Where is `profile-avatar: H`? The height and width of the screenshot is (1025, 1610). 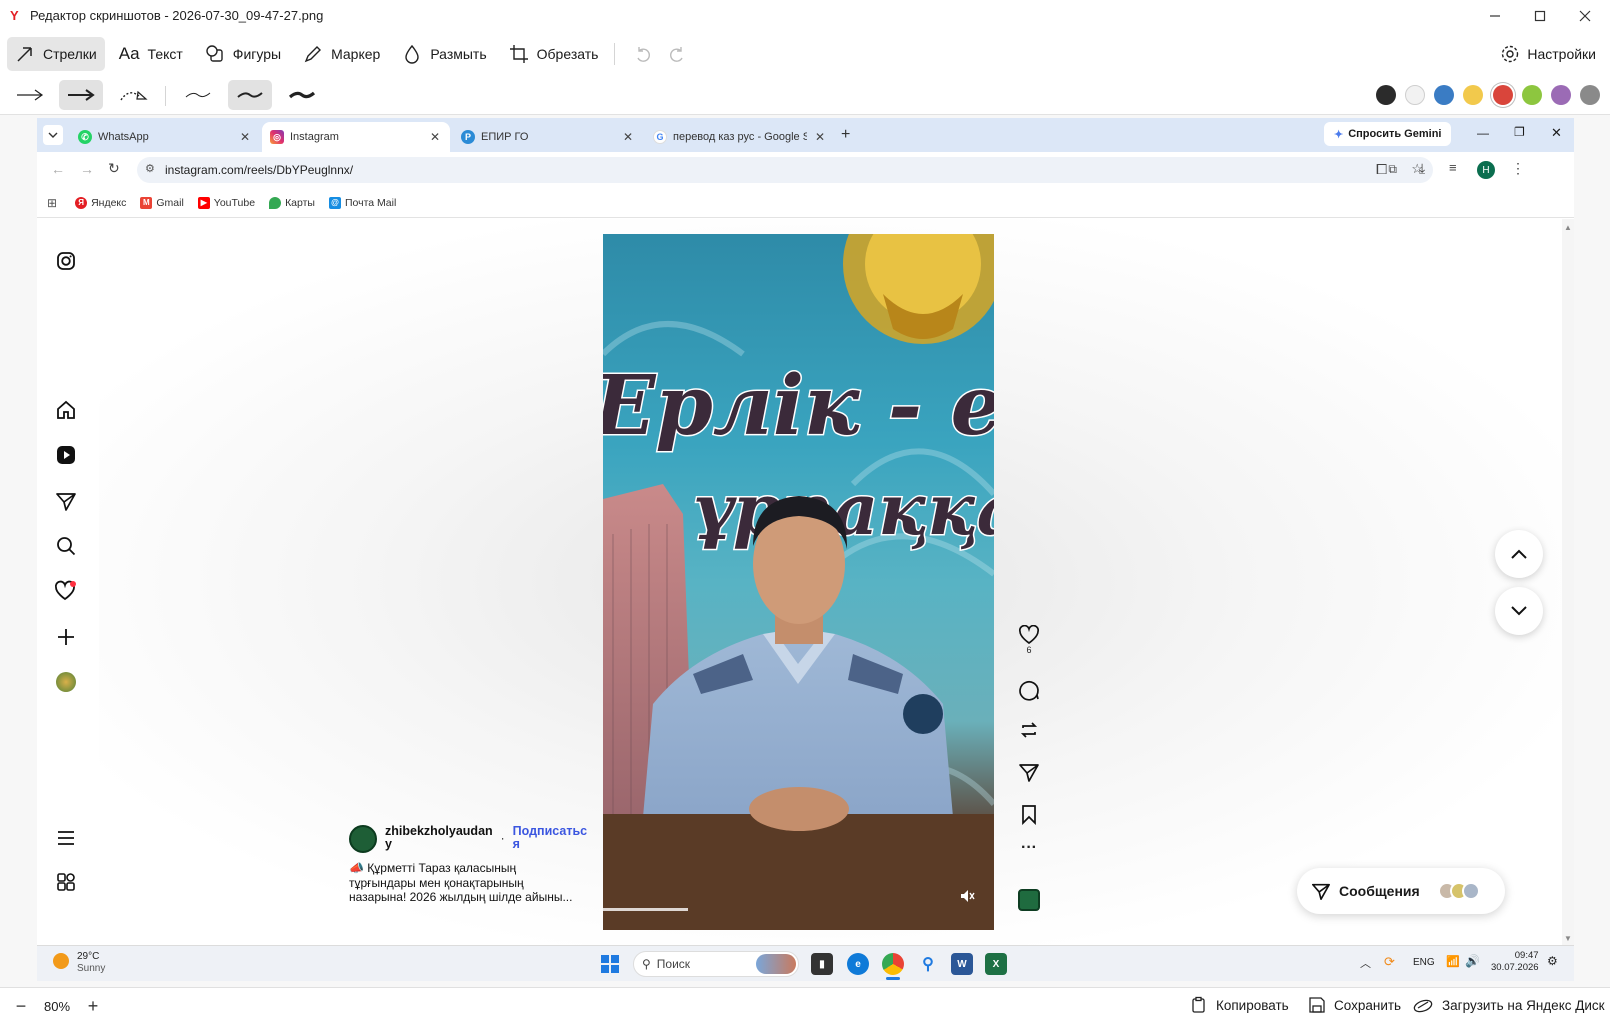 profile-avatar: H is located at coordinates (1486, 170).